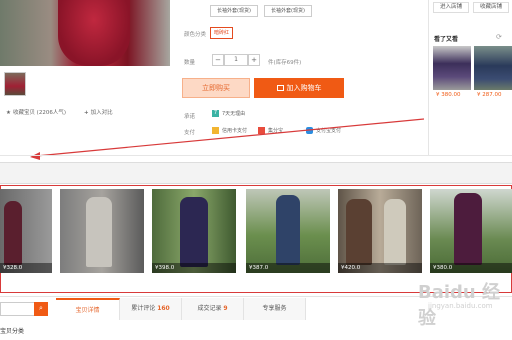 The width and height of the screenshot is (512, 340). I want to click on tab-reviews: 累计评论 160, so click(151, 309).